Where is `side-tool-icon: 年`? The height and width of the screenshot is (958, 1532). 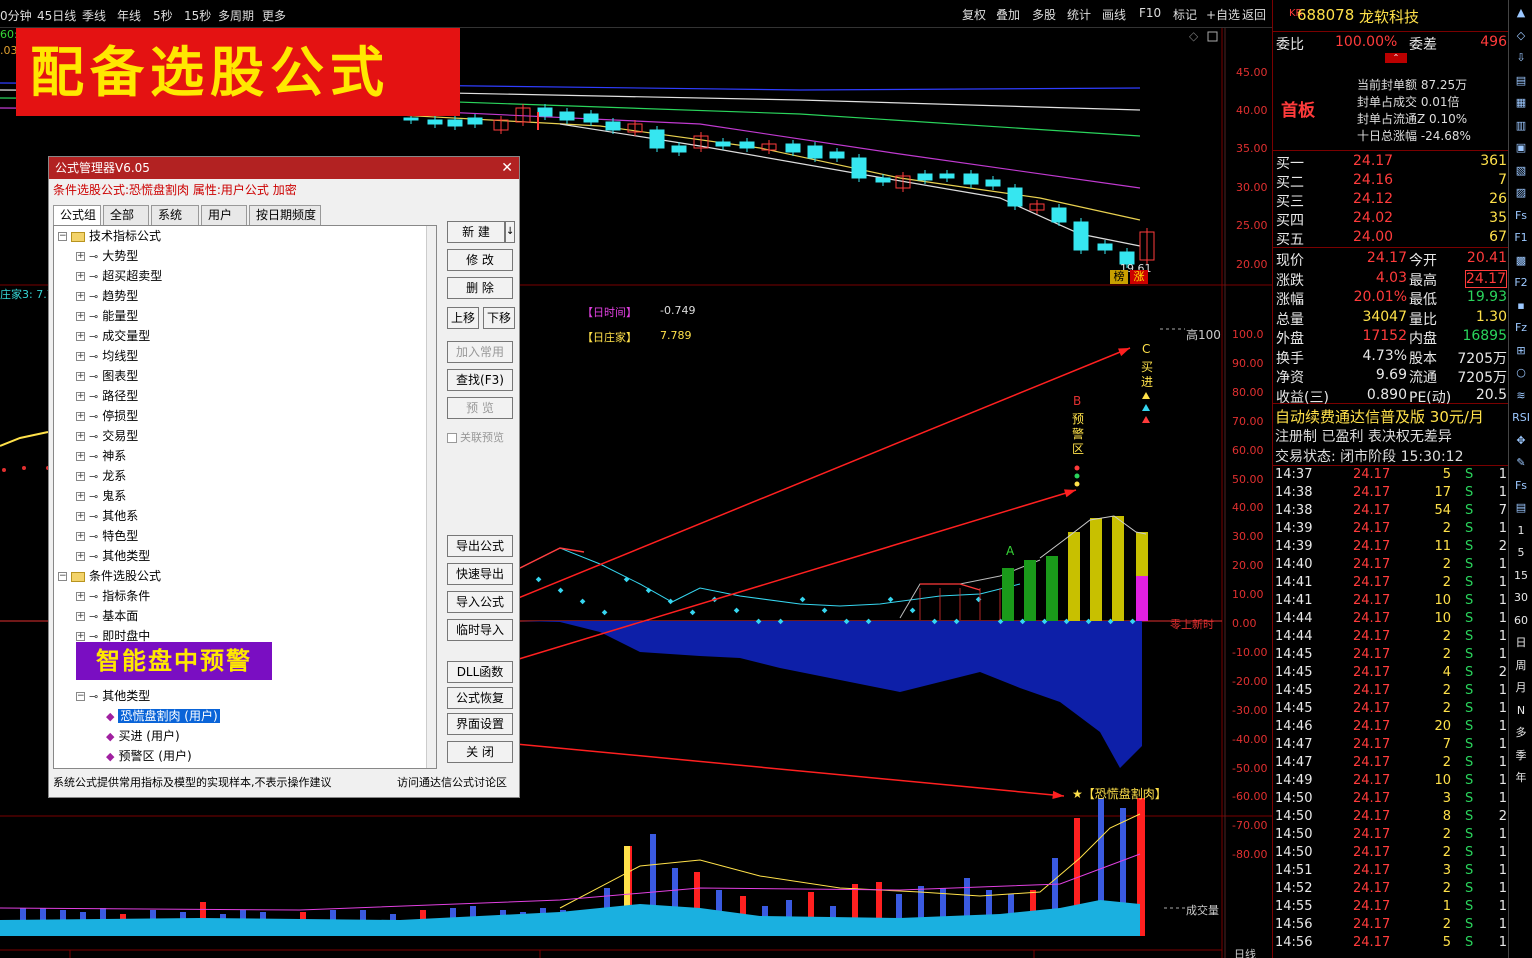 side-tool-icon: 年 is located at coordinates (1521, 778).